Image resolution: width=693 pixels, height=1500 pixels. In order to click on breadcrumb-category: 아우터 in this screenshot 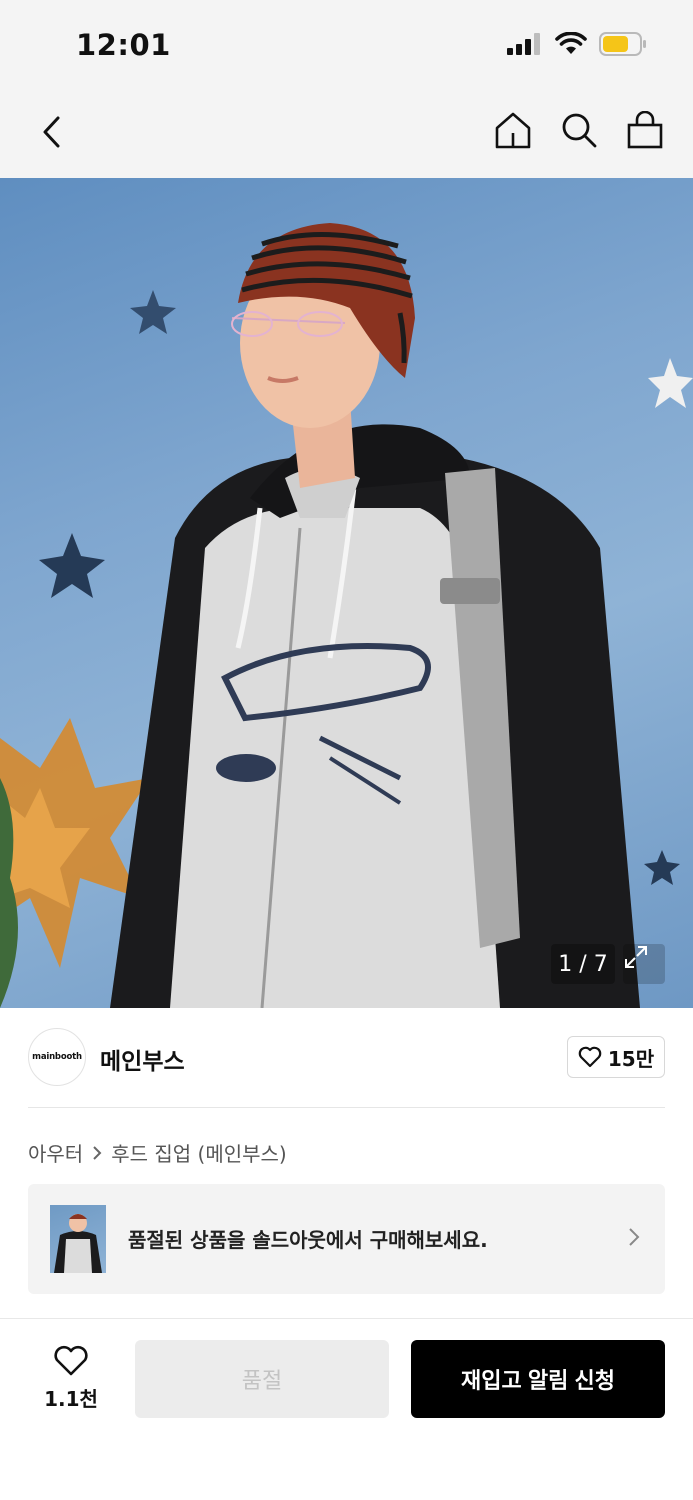, I will do `click(55, 1152)`.